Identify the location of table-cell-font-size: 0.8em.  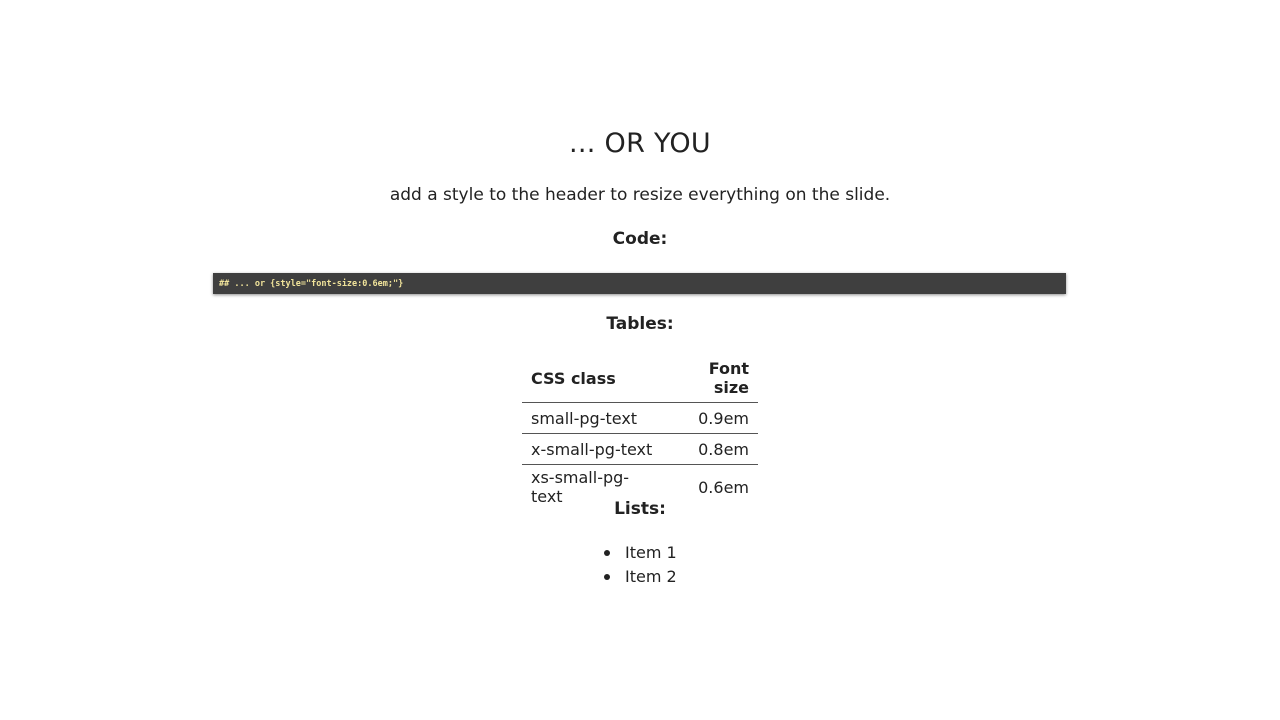
(709, 449).